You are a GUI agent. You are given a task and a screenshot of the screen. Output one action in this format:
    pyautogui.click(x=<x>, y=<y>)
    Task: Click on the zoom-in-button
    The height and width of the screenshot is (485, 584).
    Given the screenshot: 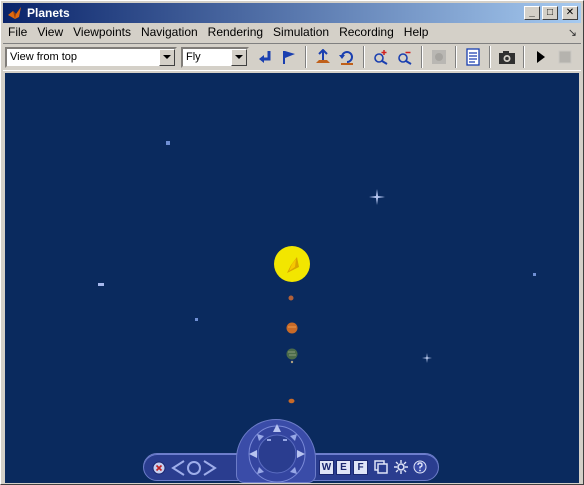 What is the action you would take?
    pyautogui.click(x=381, y=57)
    